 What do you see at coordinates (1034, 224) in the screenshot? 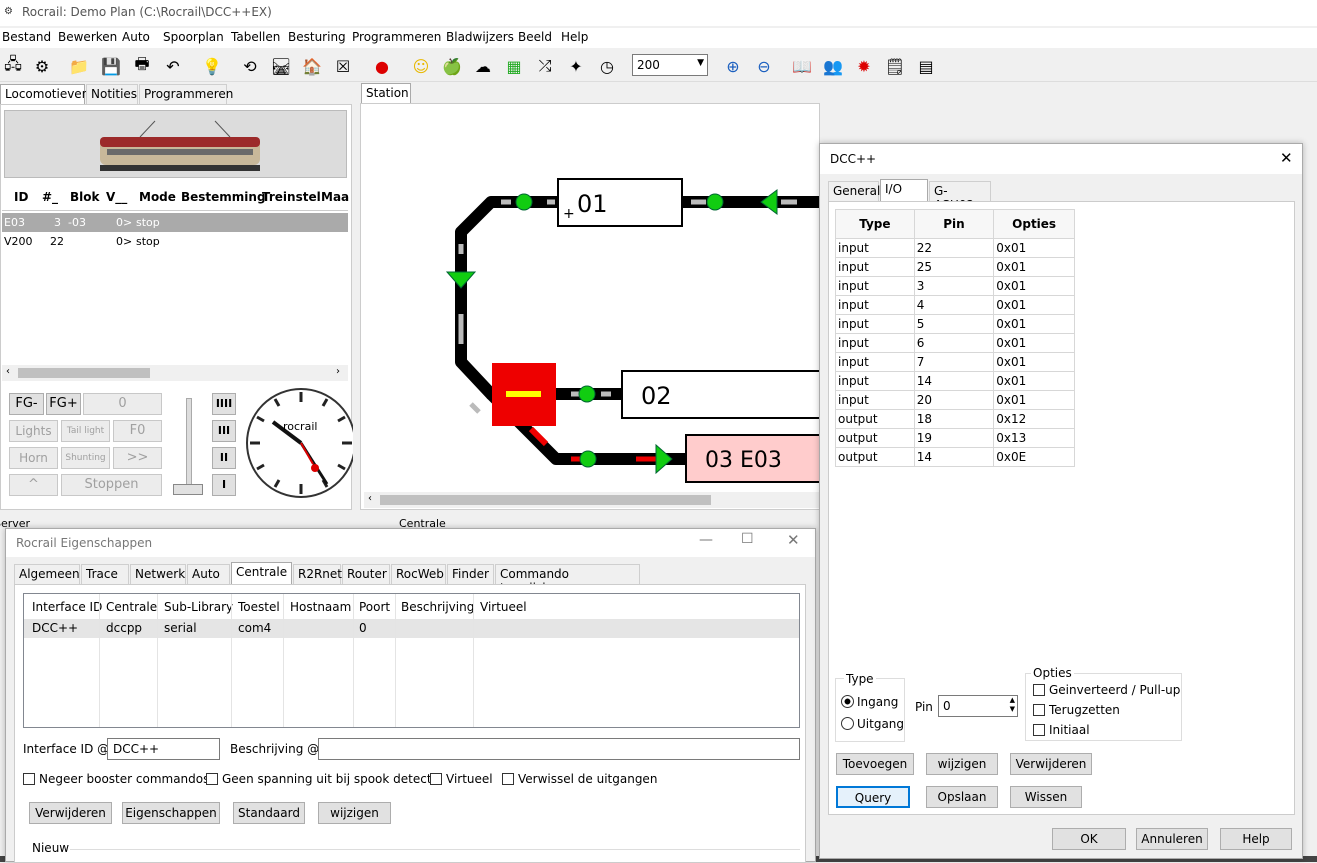
I see `col-opties: Opties` at bounding box center [1034, 224].